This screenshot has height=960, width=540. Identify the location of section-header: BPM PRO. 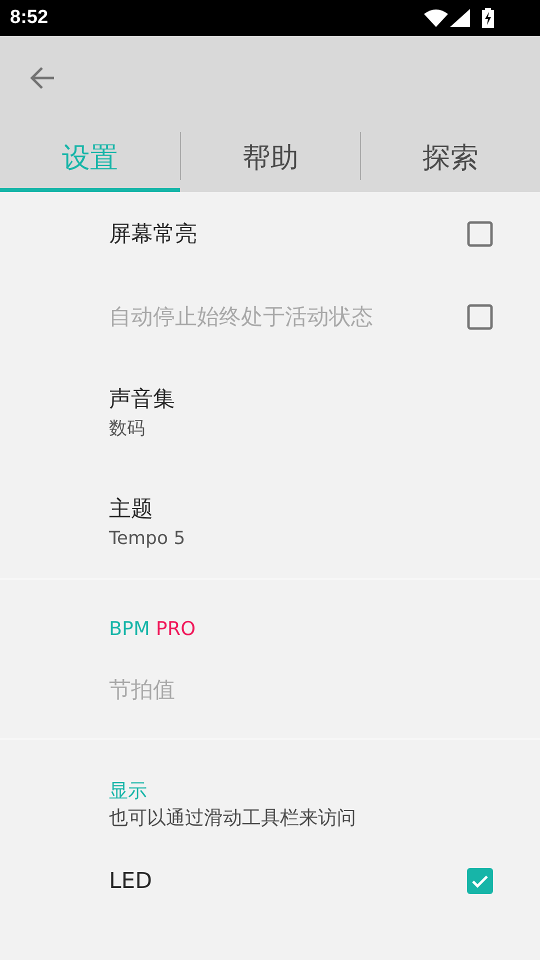
(153, 629).